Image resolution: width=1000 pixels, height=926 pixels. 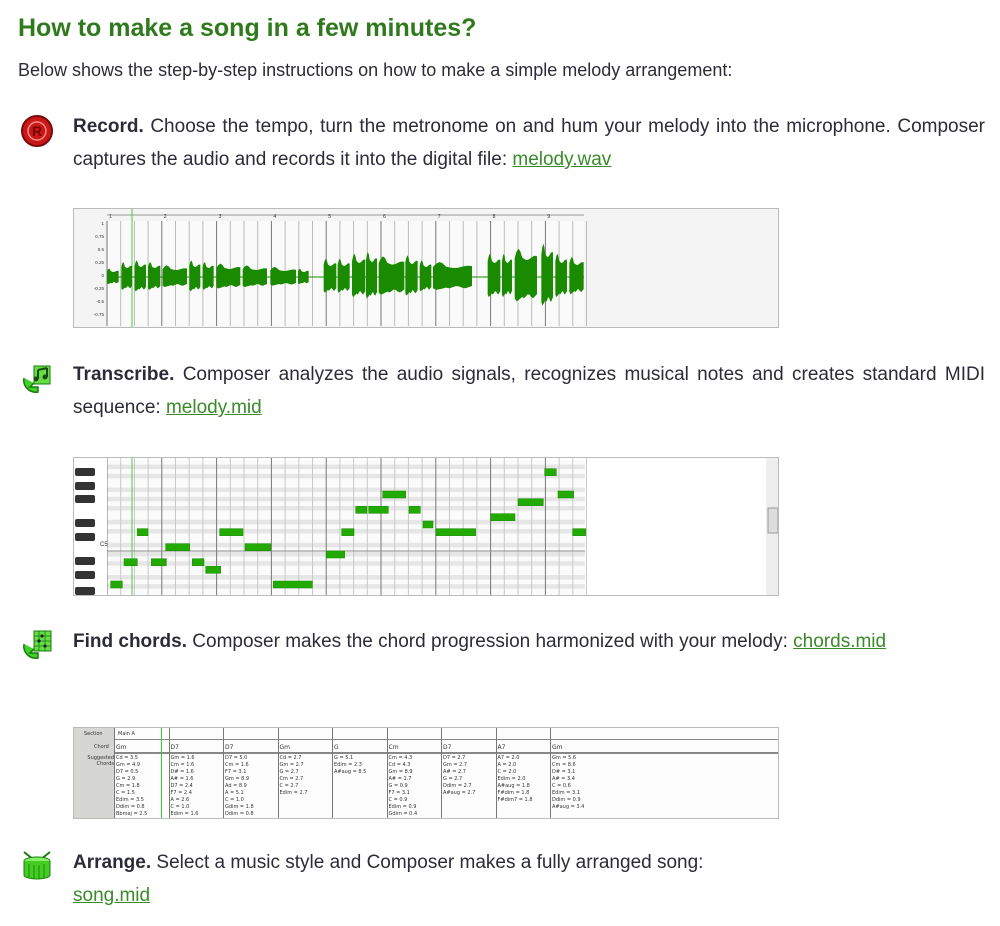 I want to click on suggested-chord: Edim = 0.9, so click(x=402, y=807).